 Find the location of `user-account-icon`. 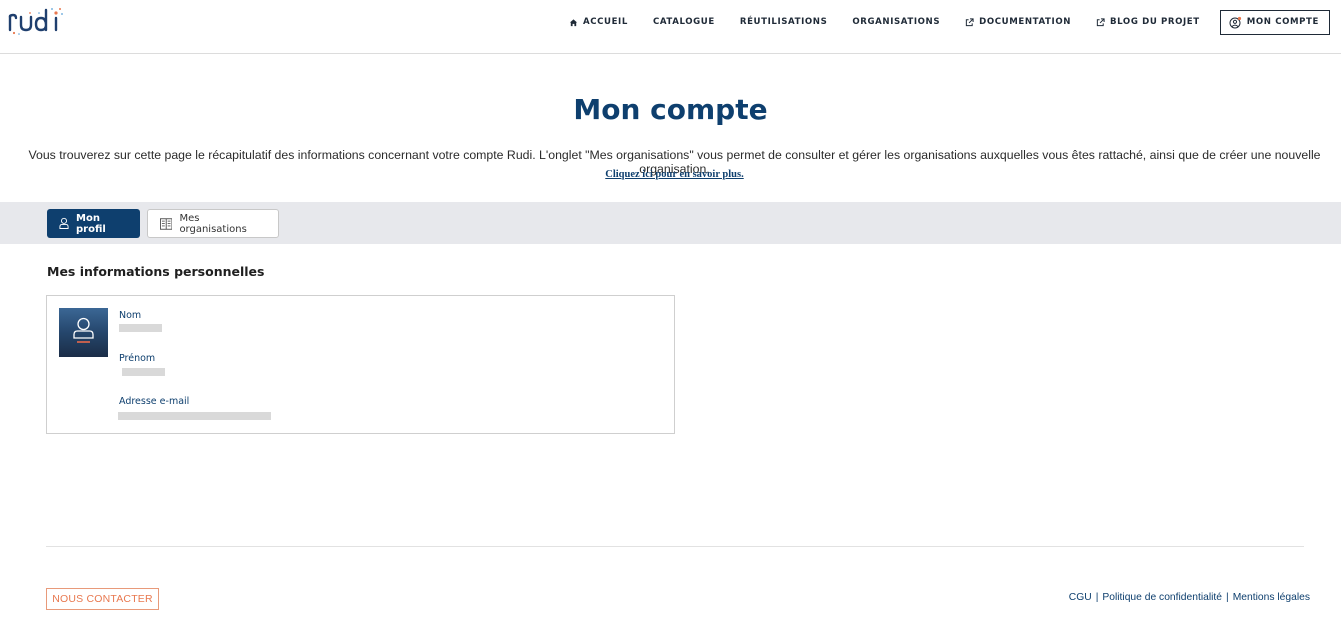

user-account-icon is located at coordinates (1235, 22).